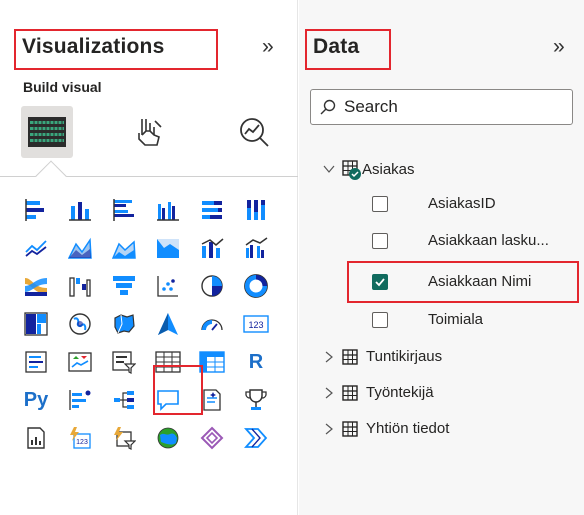 The height and width of the screenshot is (515, 584). Describe the element at coordinates (116, 49) in the screenshot. I see `highlight-box-visualizations` at that location.